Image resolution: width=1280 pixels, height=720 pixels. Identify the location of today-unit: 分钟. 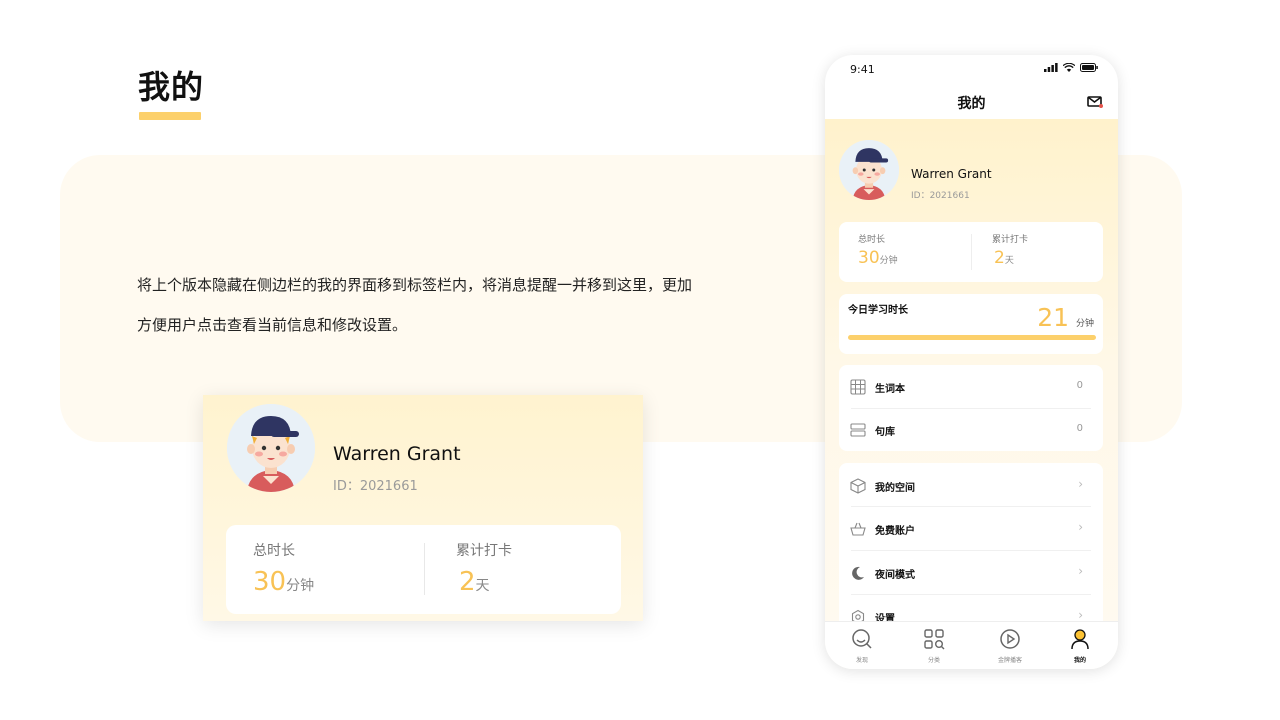
(1084, 324).